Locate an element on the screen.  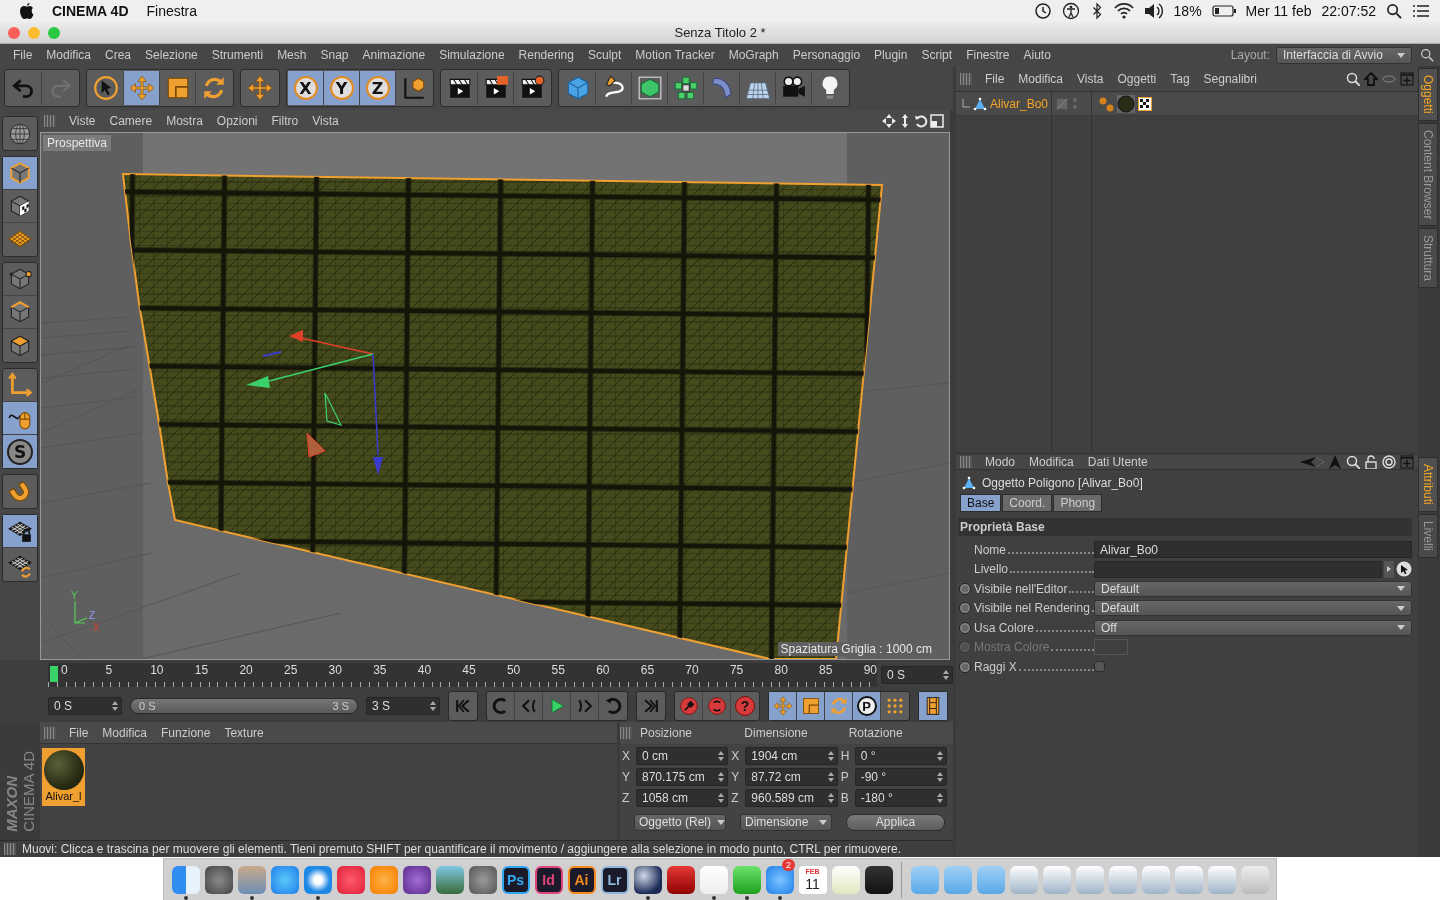
menu-item: Viste is located at coordinates (82, 121).